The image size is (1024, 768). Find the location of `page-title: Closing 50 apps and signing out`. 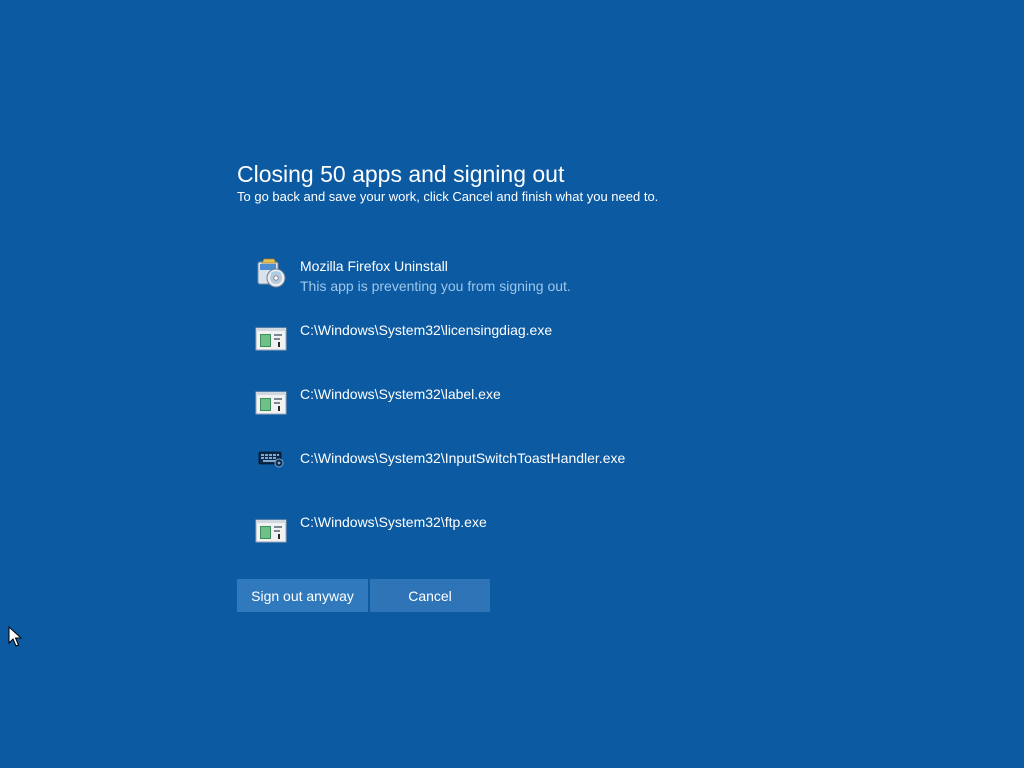

page-title: Closing 50 apps and signing out is located at coordinates (401, 174).